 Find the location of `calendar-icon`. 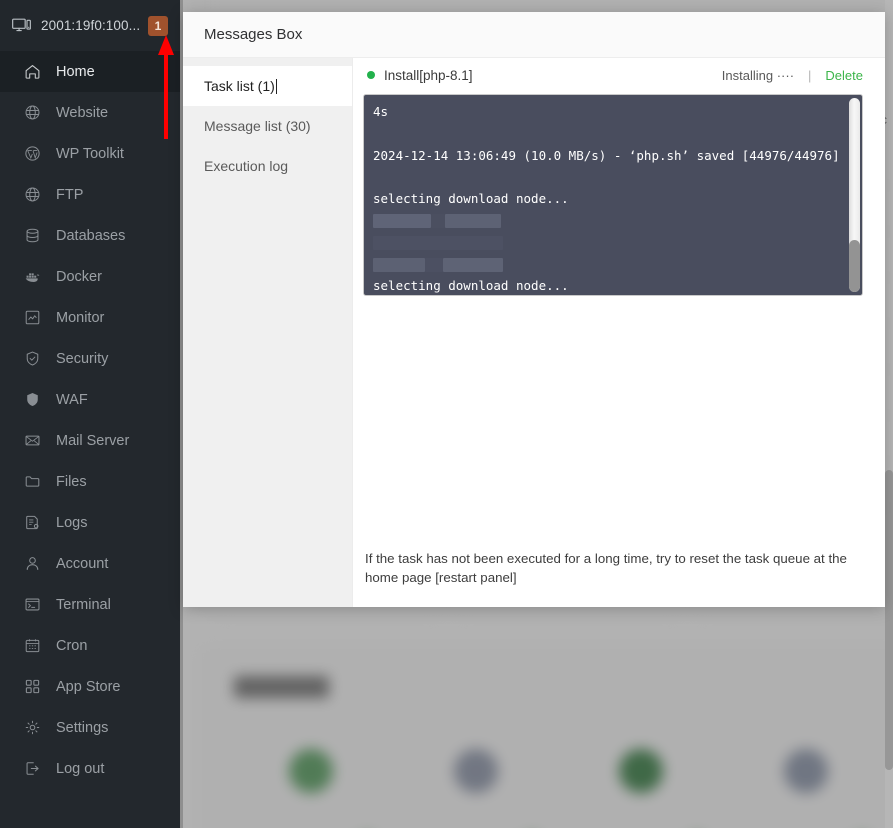

calendar-icon is located at coordinates (32, 645).